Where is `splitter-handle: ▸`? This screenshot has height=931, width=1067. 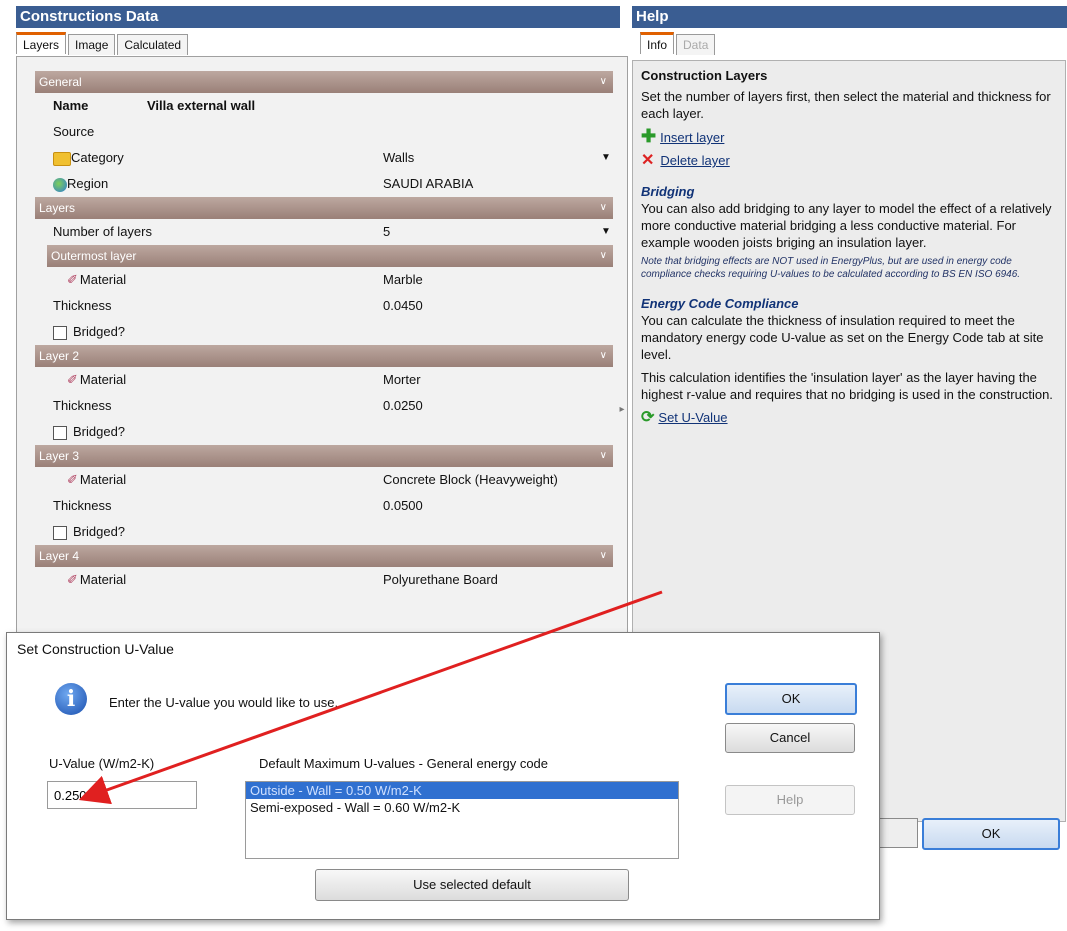 splitter-handle: ▸ is located at coordinates (622, 410).